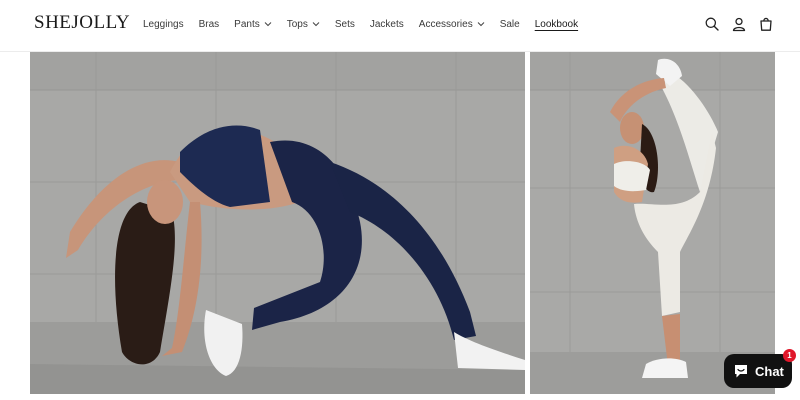 This screenshot has height=400, width=800. I want to click on nav-item-sale: Sale, so click(510, 24).